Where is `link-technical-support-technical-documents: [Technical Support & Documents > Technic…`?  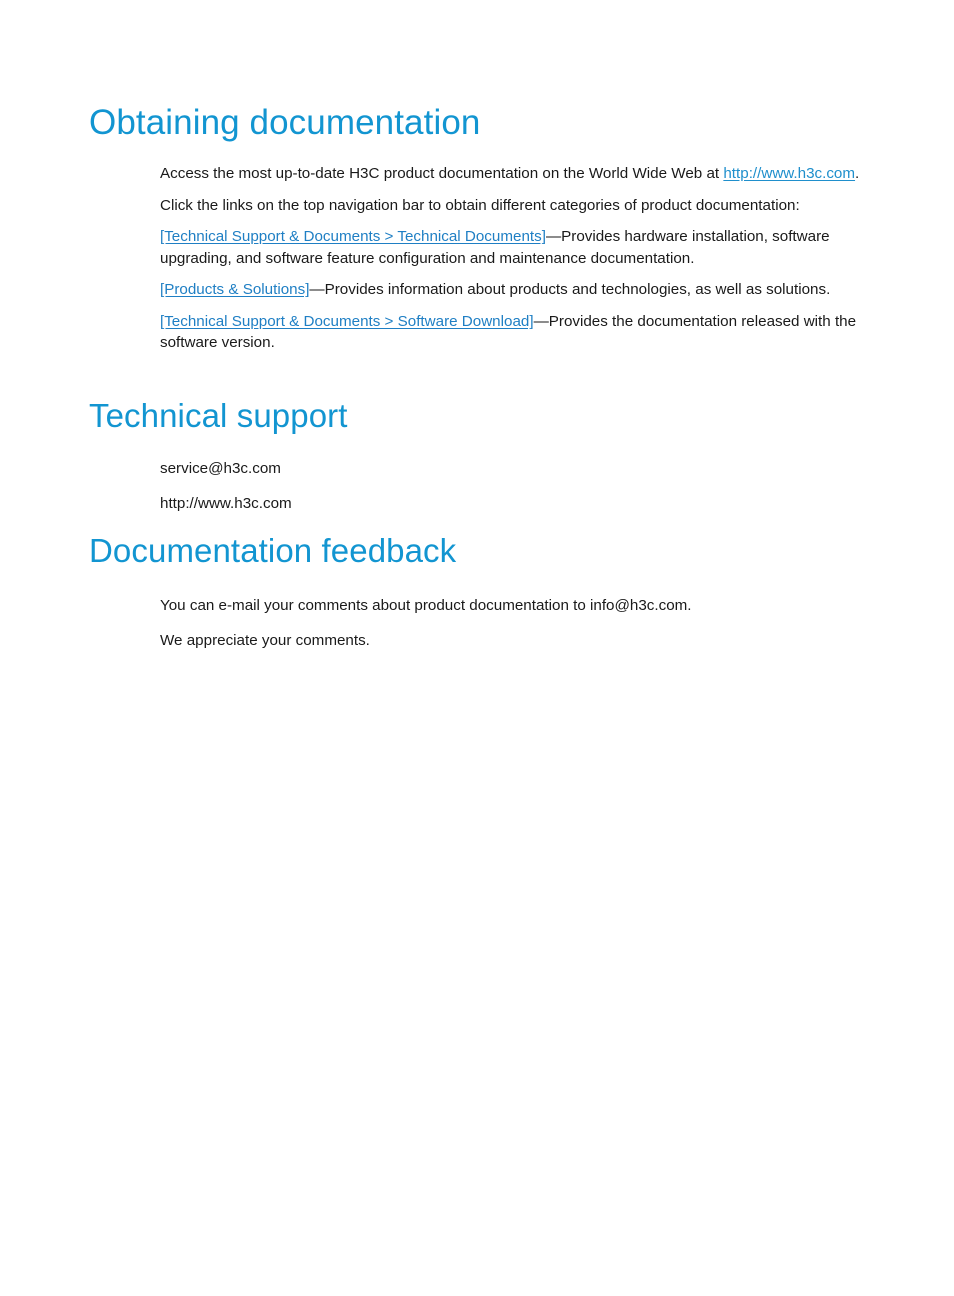
link-technical-support-technical-documents: [Technical Support & Documents > Technic… is located at coordinates (353, 236).